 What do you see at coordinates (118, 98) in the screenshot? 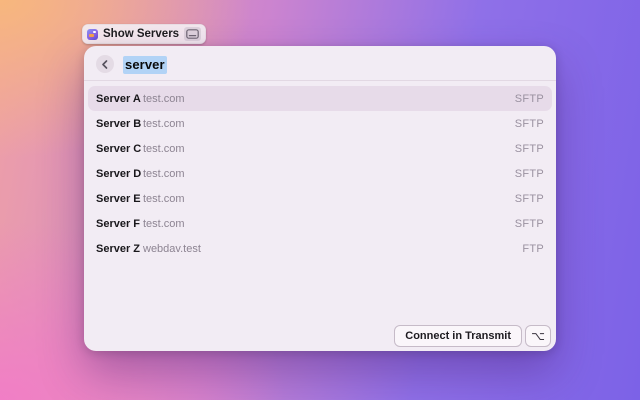
I see `server-name: Server A` at bounding box center [118, 98].